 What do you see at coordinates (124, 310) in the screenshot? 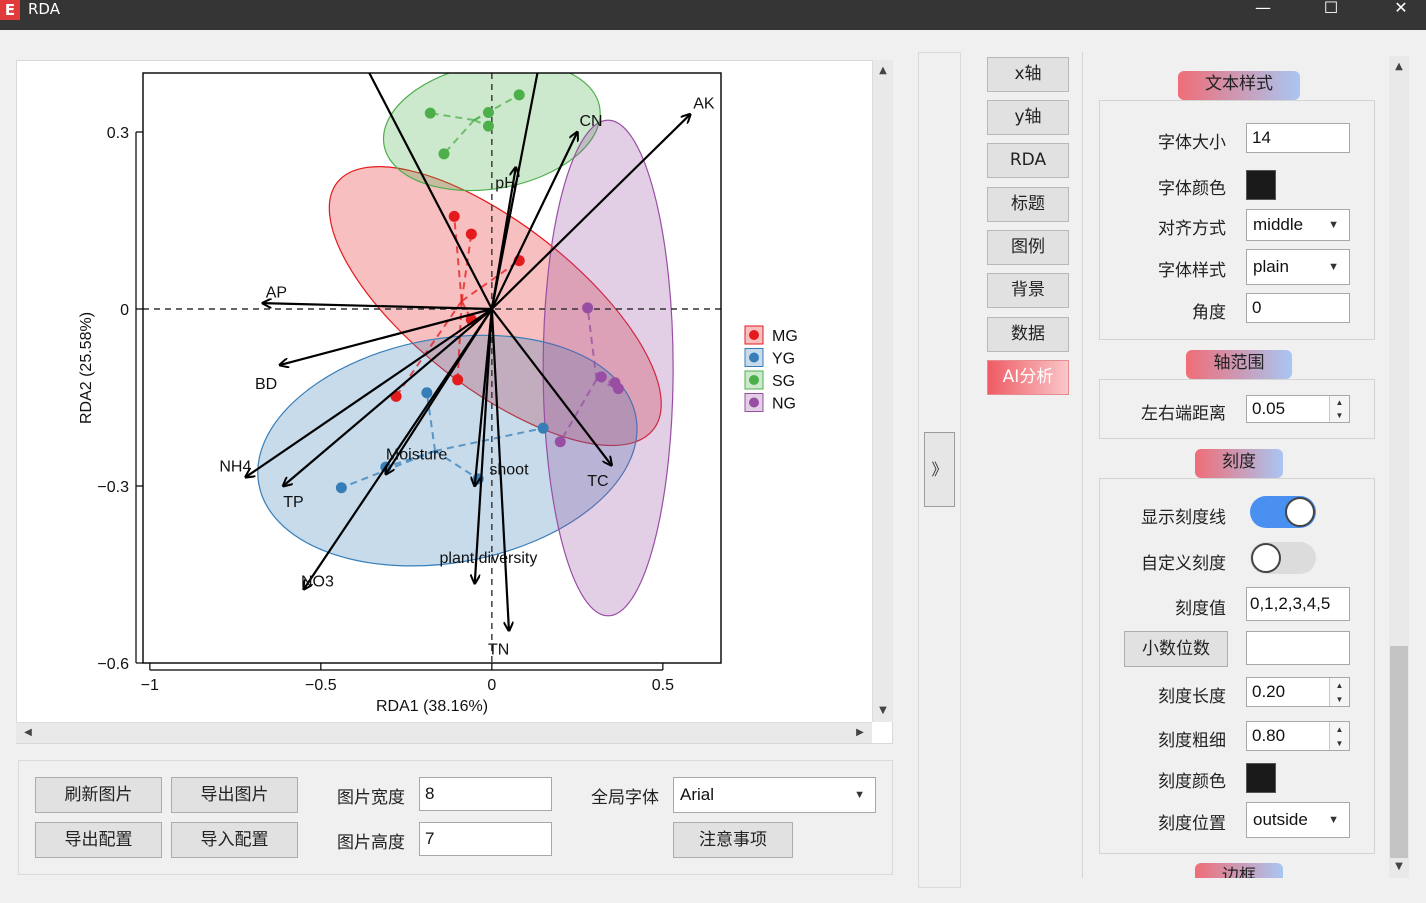
I see `y-tick-label: 0` at bounding box center [124, 310].